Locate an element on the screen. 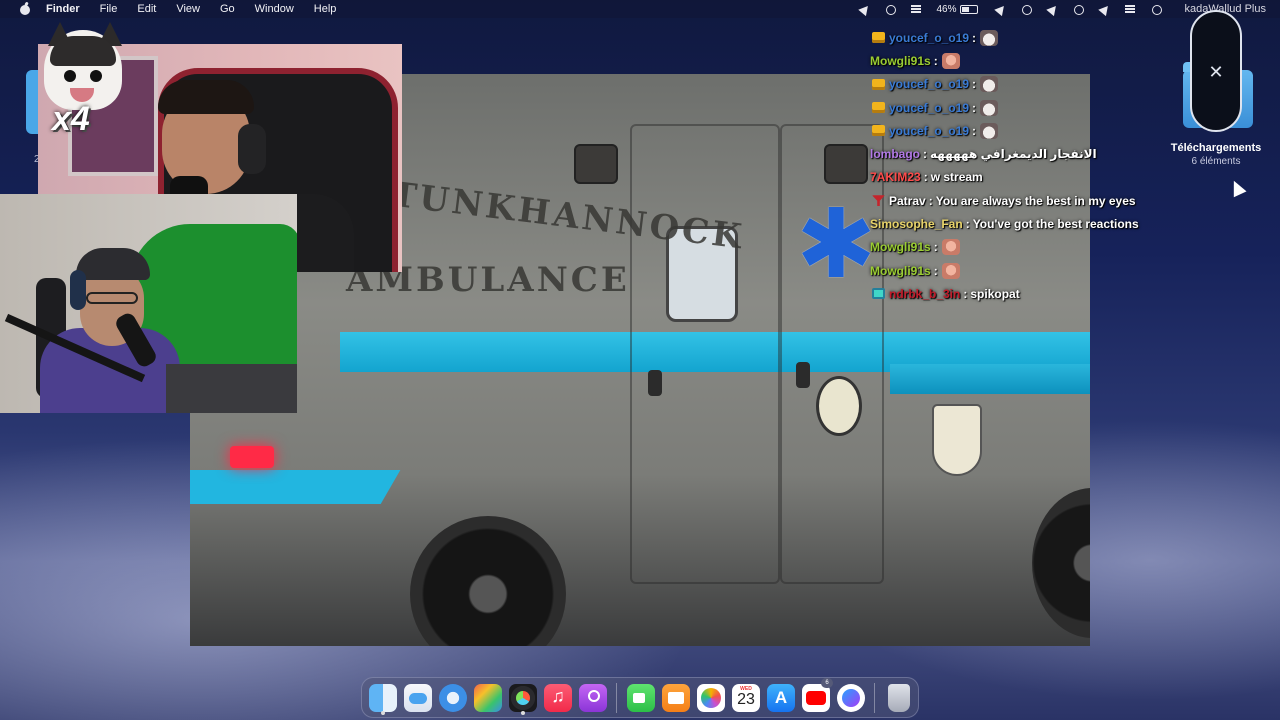 This screenshot has height=720, width=1280. dock: WED 23 6 is located at coordinates (640, 697).